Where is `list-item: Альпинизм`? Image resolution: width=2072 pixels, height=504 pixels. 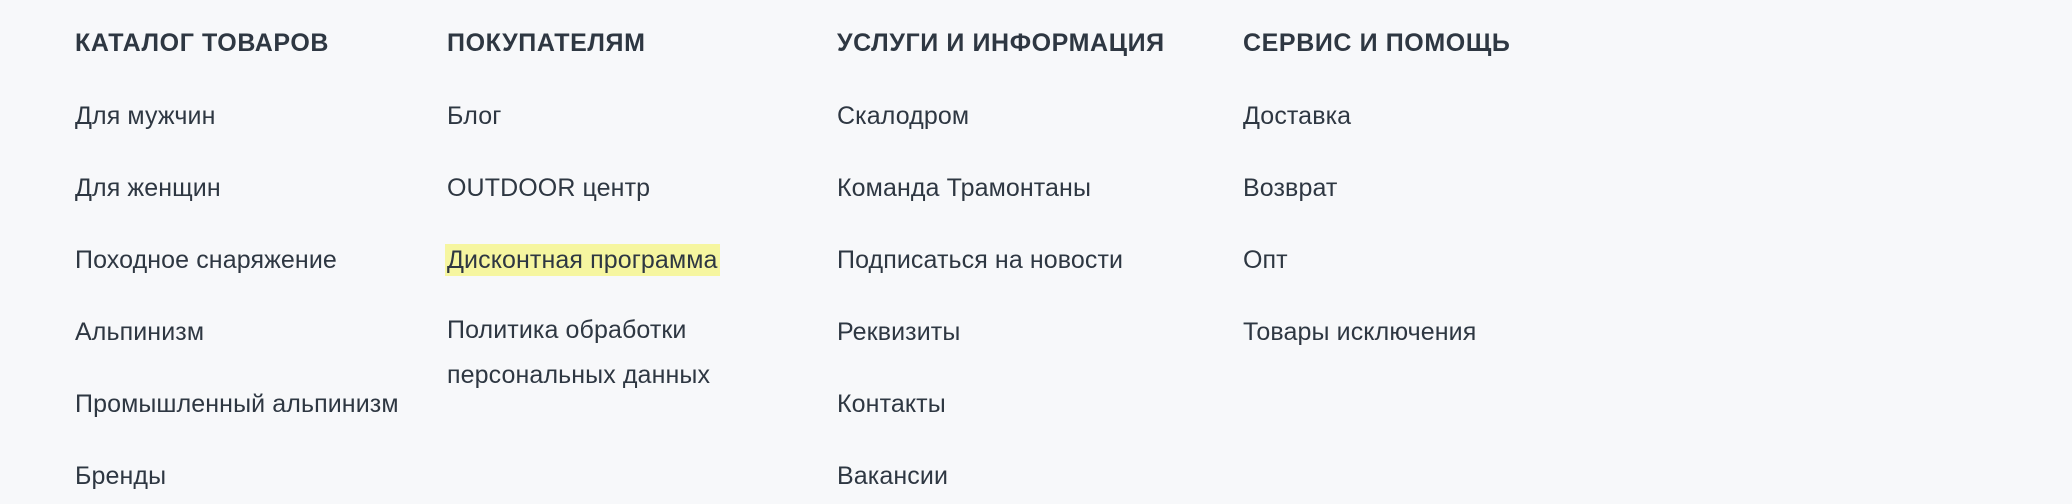
list-item: Альпинизм is located at coordinates (250, 332).